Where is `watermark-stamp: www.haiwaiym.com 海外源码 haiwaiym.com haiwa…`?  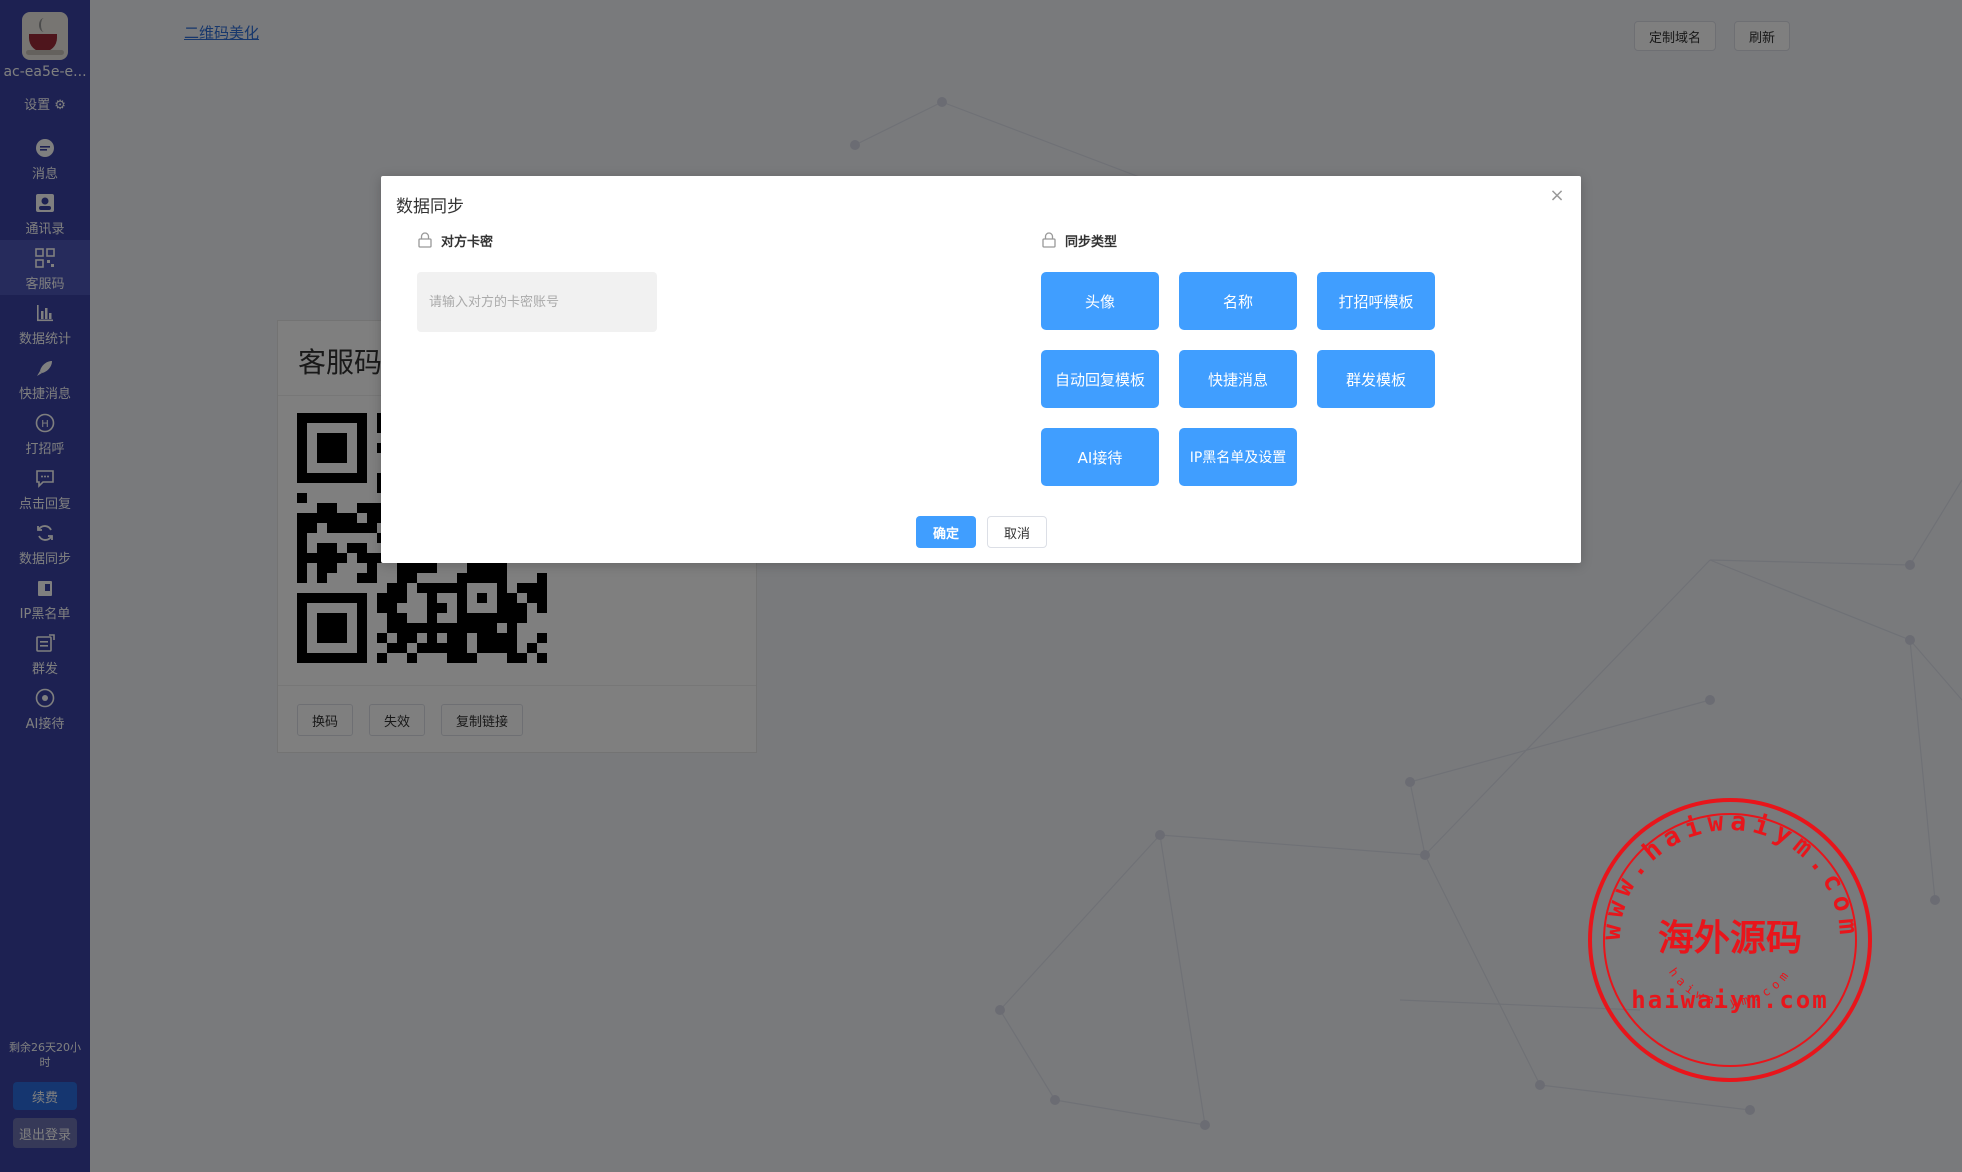 watermark-stamp: www.haiwaiym.com 海外源码 haiwaiym.com haiwa… is located at coordinates (1730, 940).